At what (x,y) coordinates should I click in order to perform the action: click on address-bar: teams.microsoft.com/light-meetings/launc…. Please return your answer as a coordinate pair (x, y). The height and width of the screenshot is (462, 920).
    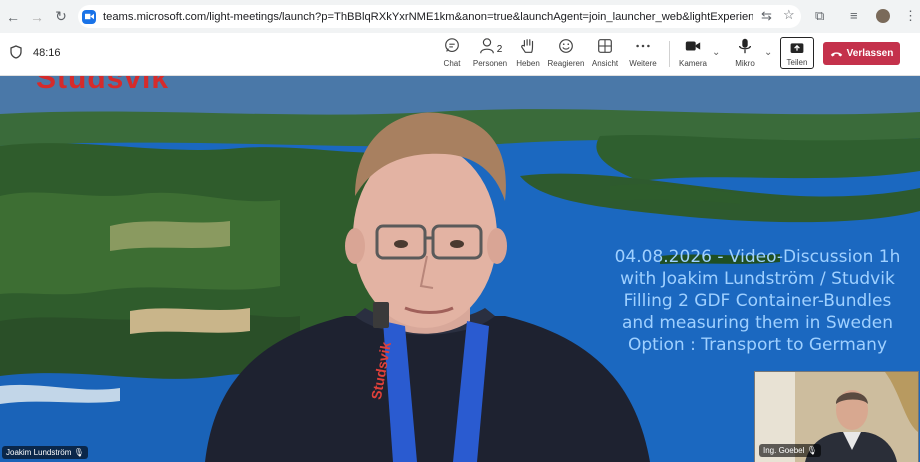
    Looking at the image, I should click on (439, 16).